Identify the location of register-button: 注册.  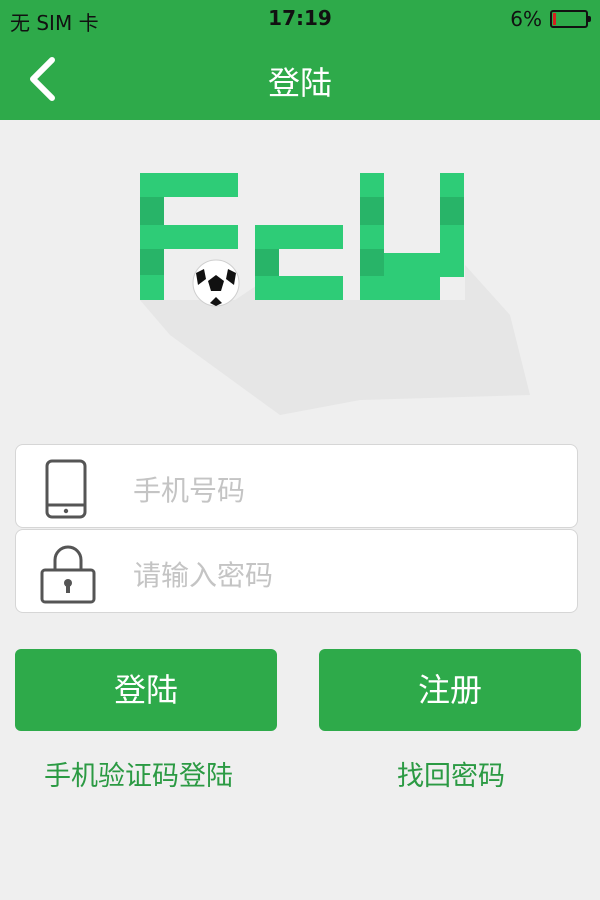
(450, 690).